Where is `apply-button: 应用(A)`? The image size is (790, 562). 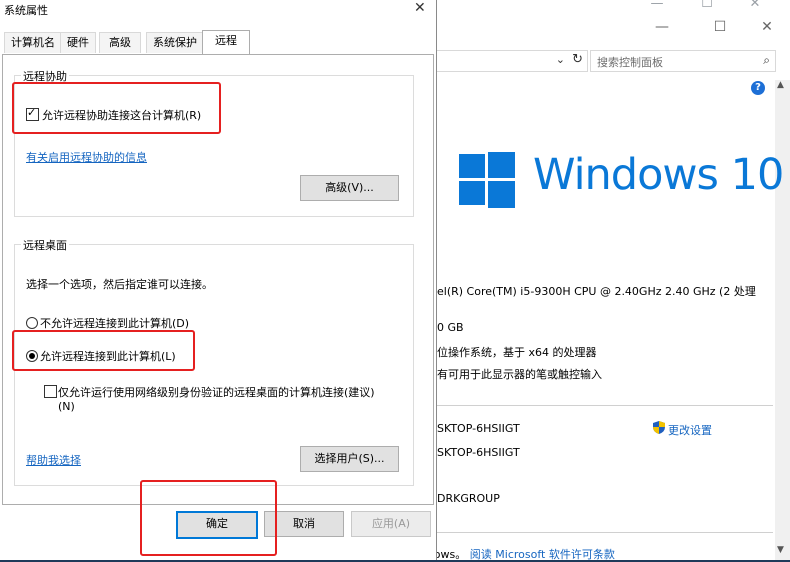
apply-button: 应用(A) is located at coordinates (391, 524).